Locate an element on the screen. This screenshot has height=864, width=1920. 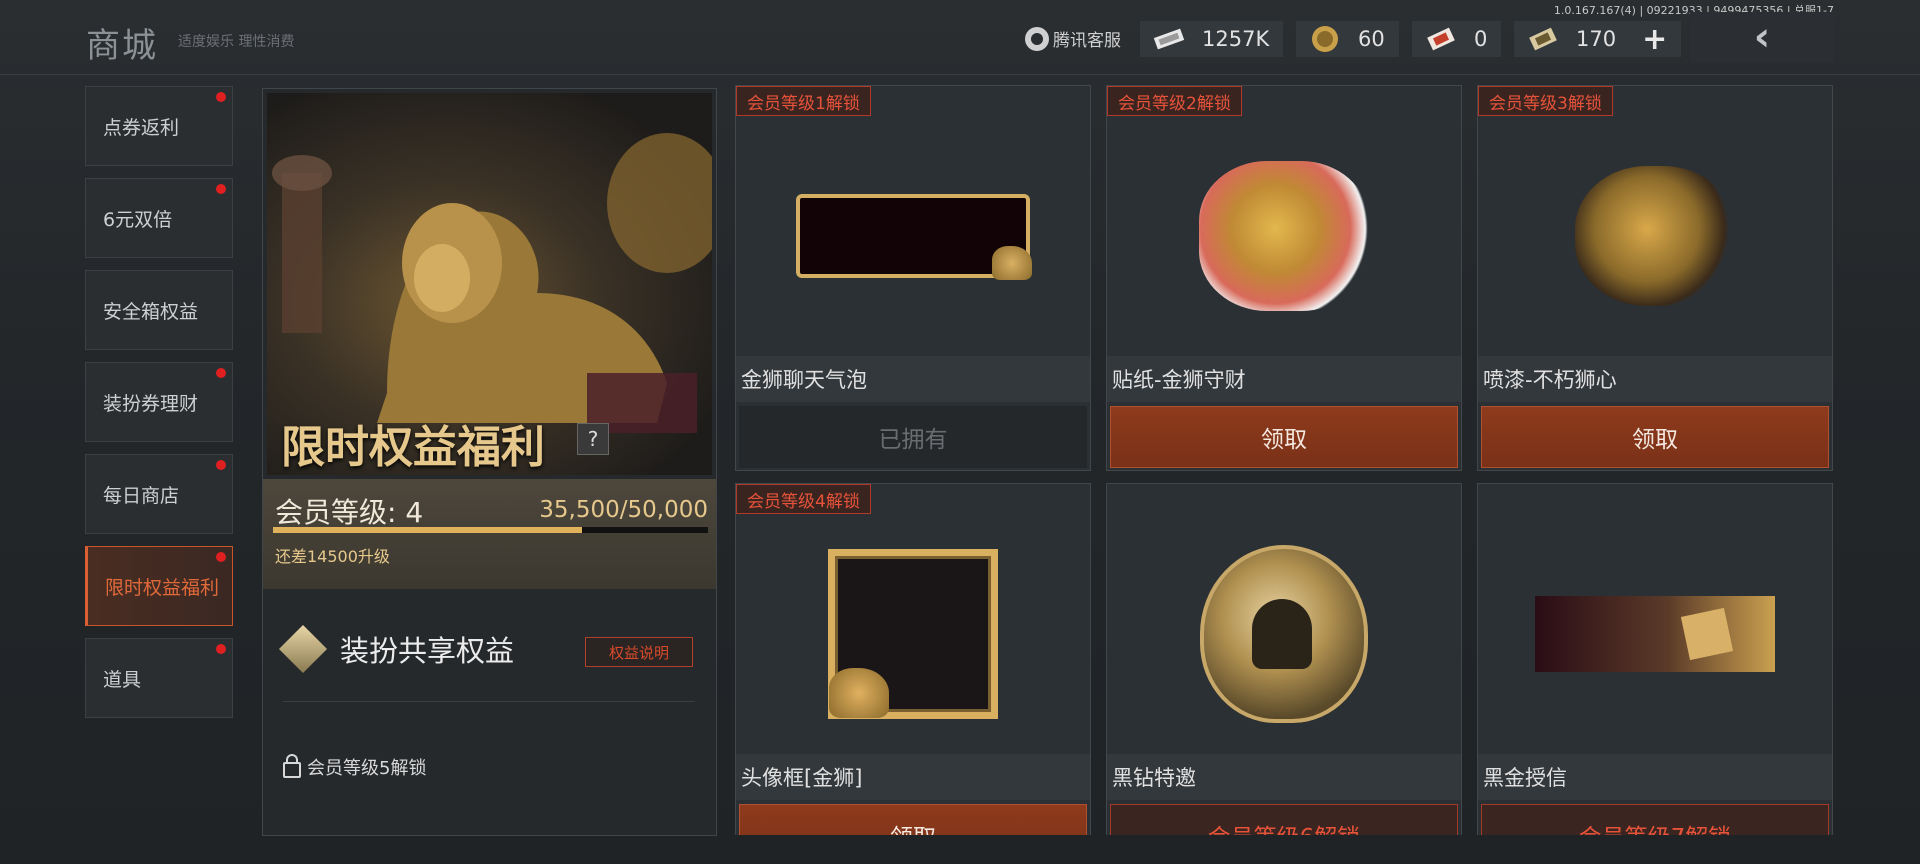
reward-card-chat-bubble: 会员等级1解锁 金狮聊天气泡 已拥有 is located at coordinates (913, 278).